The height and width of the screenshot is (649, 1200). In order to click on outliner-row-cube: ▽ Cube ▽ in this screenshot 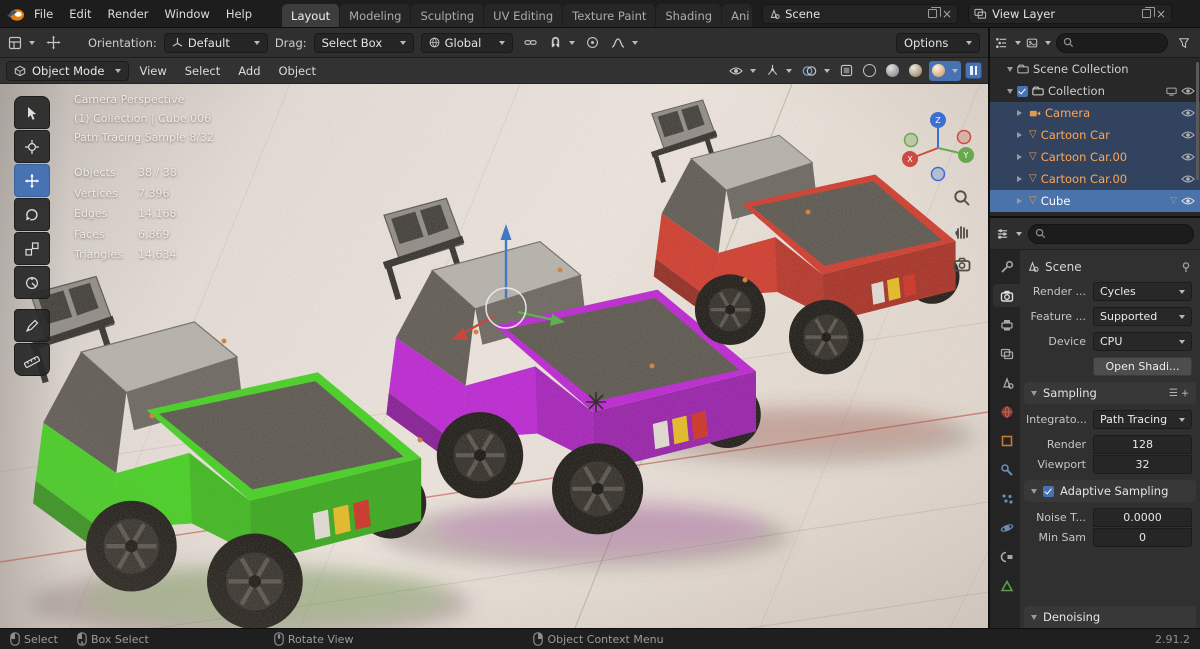, I will do `click(1095, 201)`.